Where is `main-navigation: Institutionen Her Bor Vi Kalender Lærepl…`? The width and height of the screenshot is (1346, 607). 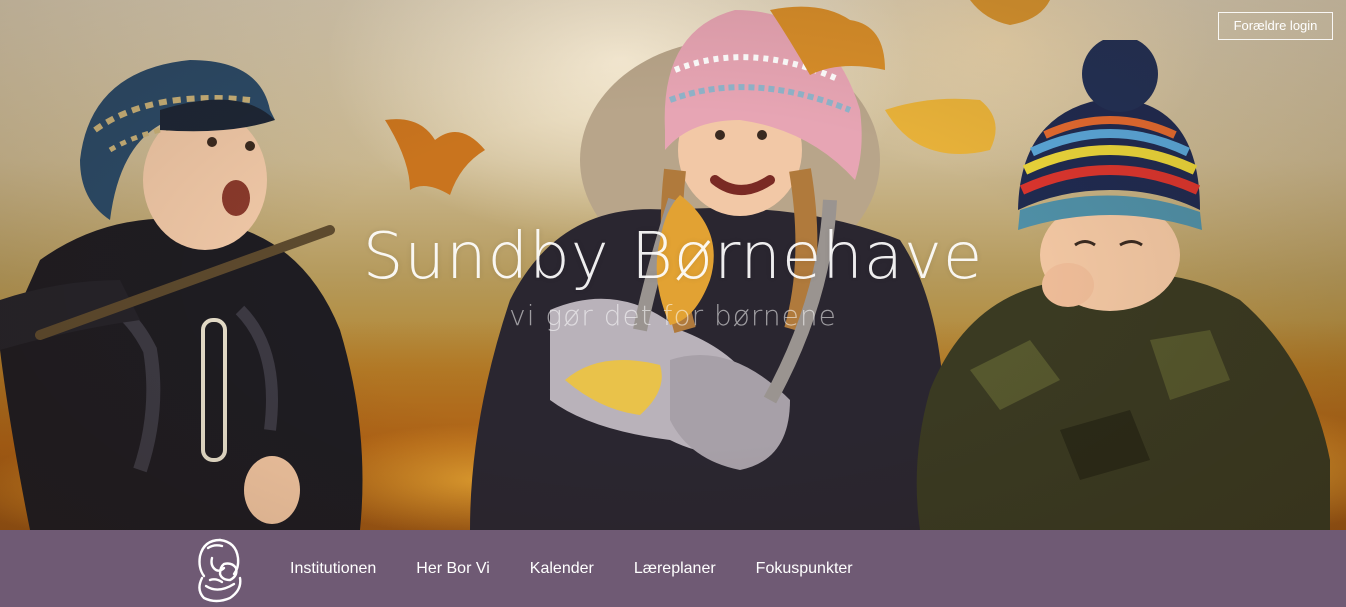
main-navigation: Institutionen Her Bor Vi Kalender Lærepl… is located at coordinates (673, 568).